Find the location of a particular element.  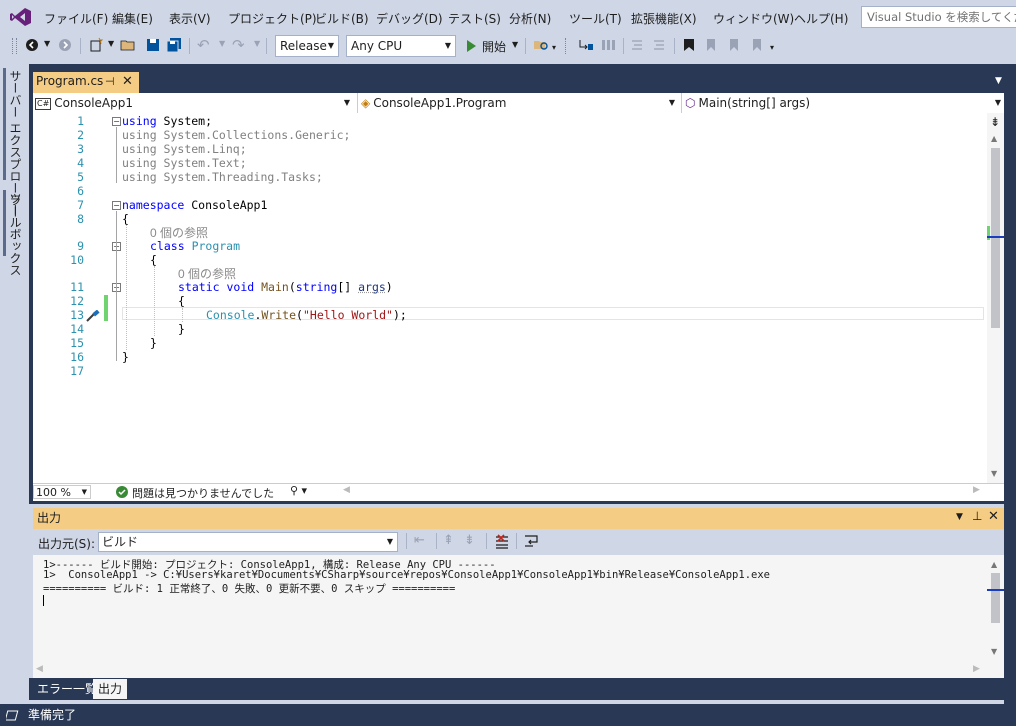

visual-studio-logo-icon is located at coordinates (21, 17).